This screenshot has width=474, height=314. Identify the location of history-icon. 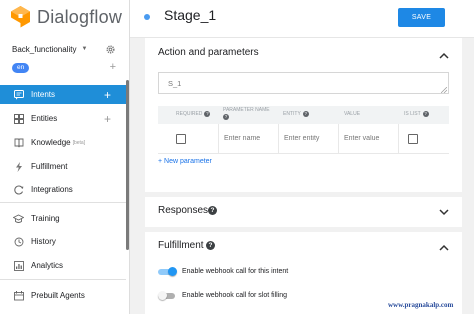
(18, 241).